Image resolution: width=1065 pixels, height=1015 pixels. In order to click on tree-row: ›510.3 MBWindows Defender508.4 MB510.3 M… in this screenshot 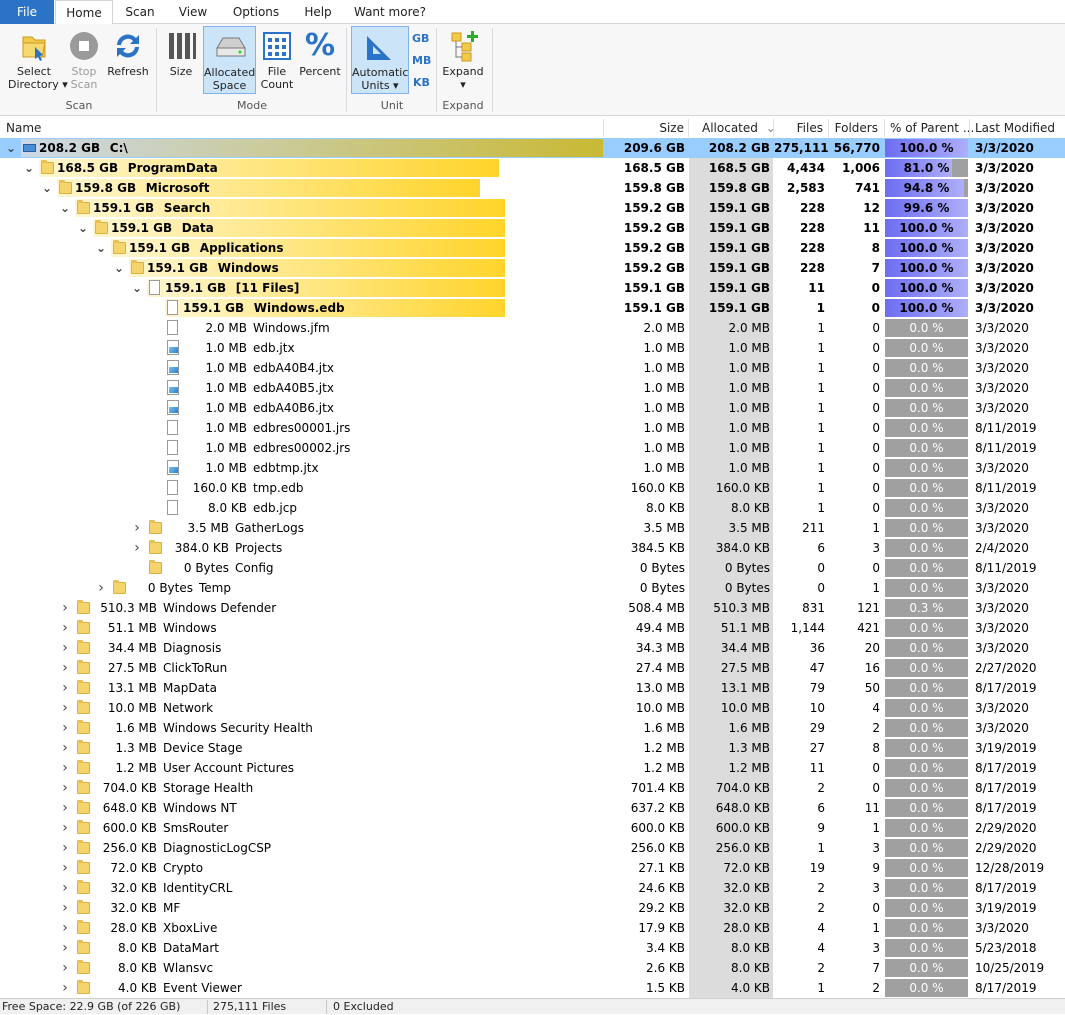, I will do `click(532, 608)`.